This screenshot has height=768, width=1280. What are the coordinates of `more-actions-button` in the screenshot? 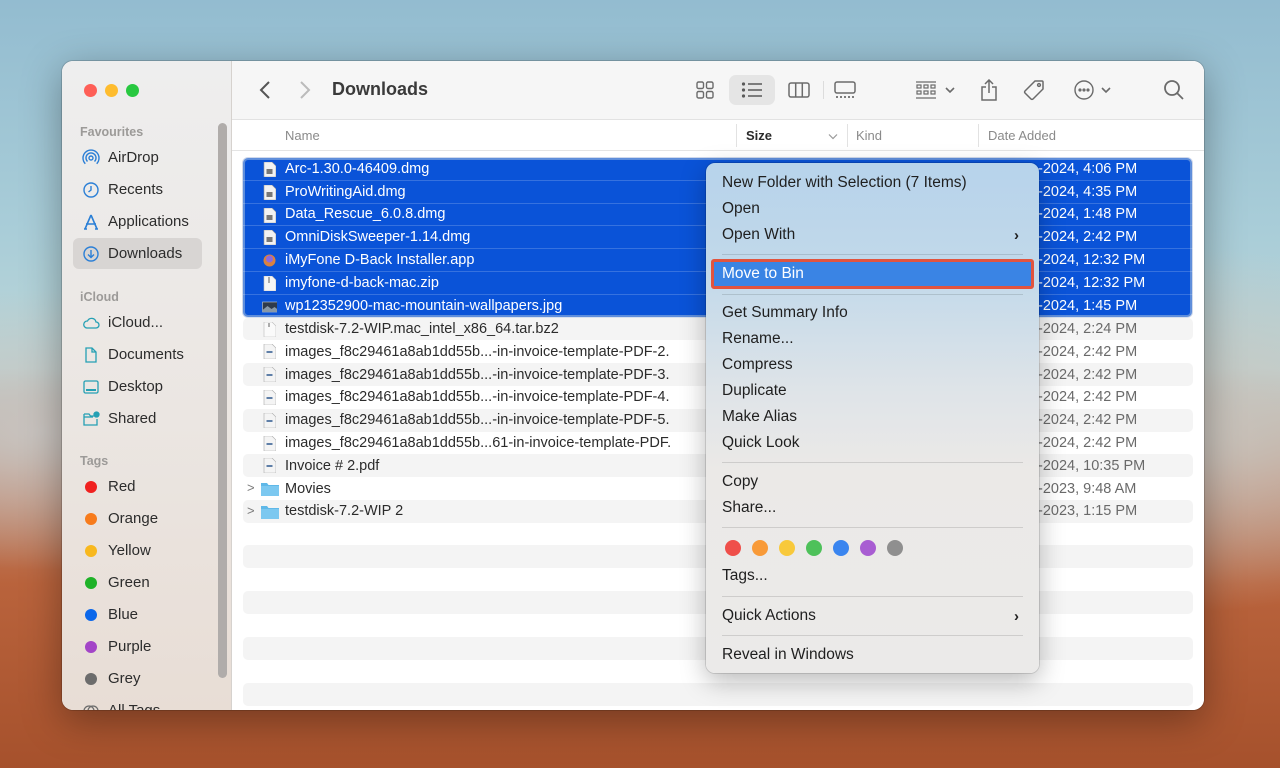 It's located at (1092, 90).